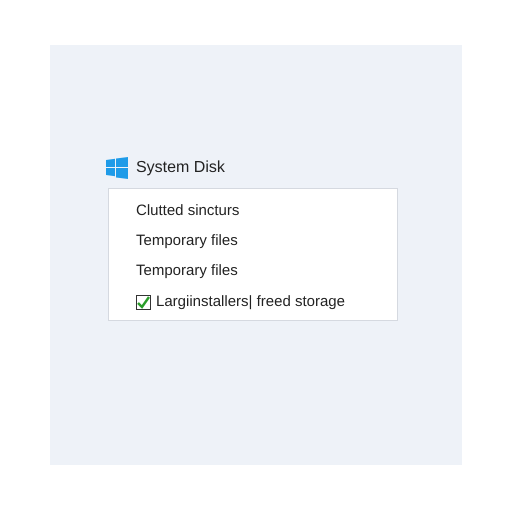 This screenshot has width=512, height=512. I want to click on disk-title: System Disk, so click(180, 168).